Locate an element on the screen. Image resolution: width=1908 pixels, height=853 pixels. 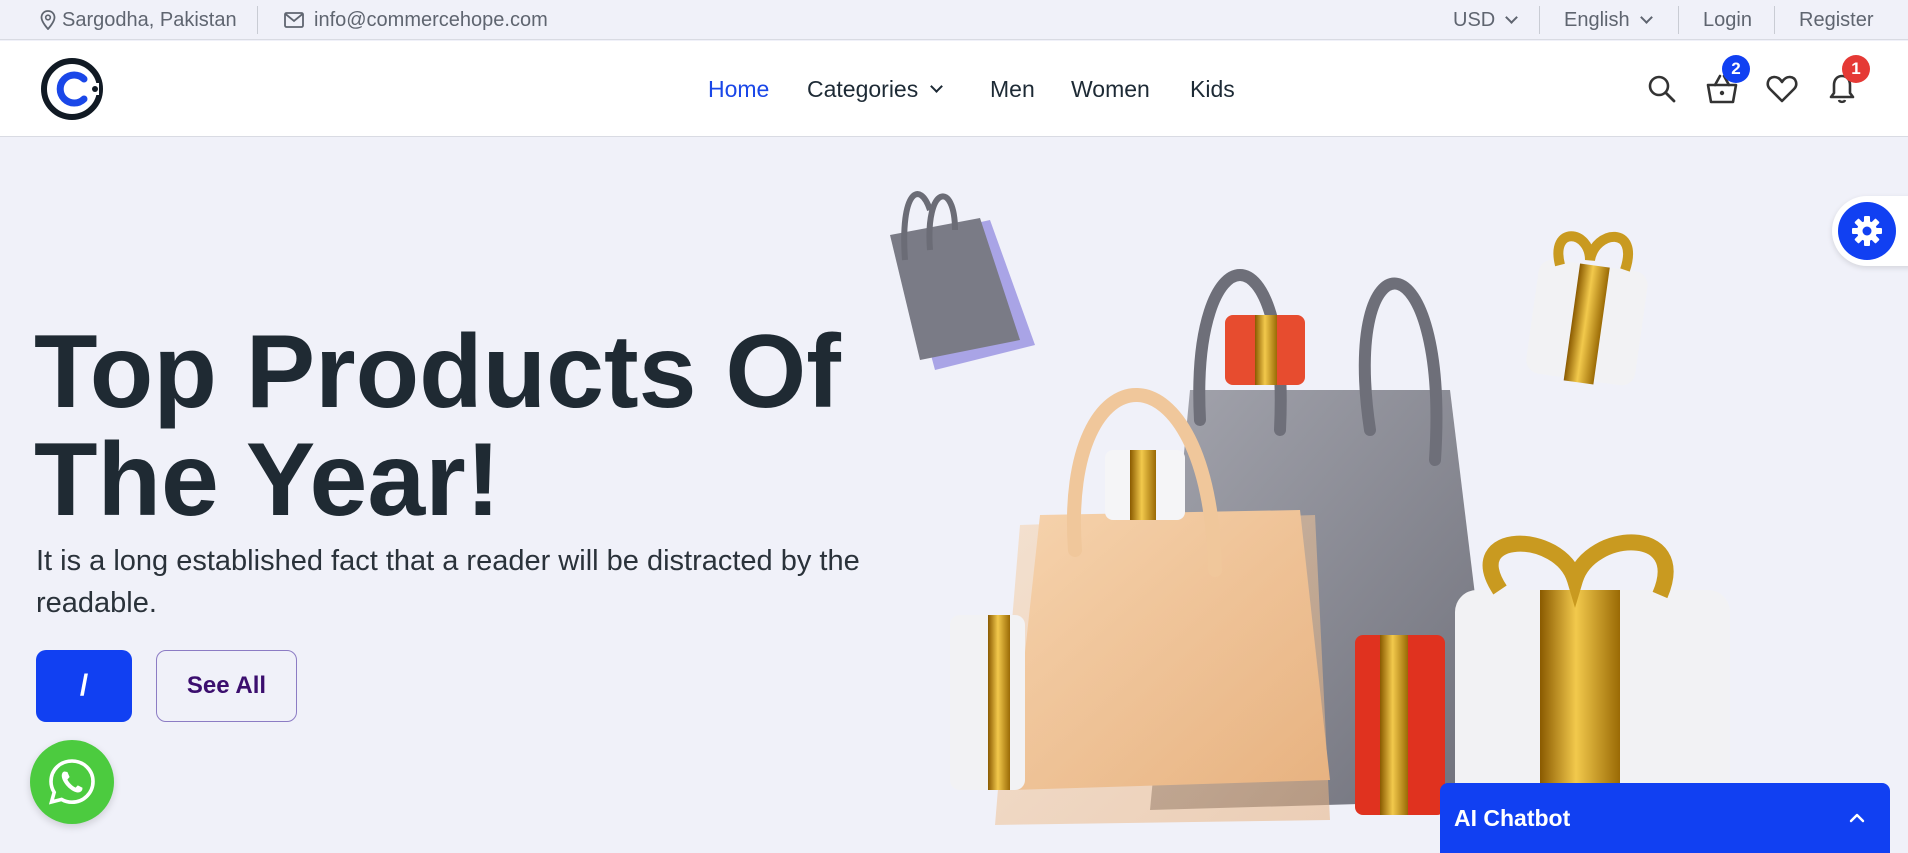
hero-title: Top Products Of The Year! is located at coordinates (454, 426).